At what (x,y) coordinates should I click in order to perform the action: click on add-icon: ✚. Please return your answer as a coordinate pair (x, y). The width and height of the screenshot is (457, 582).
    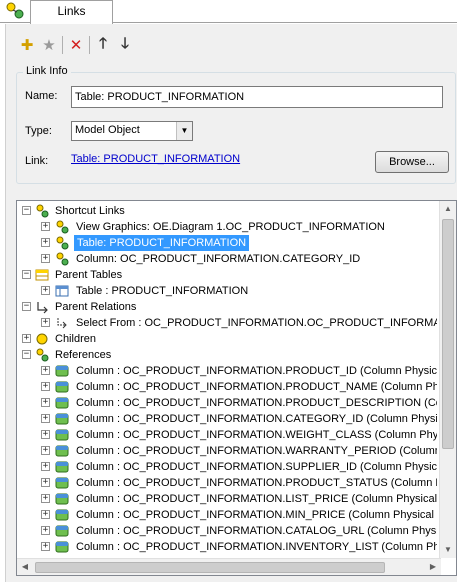
    Looking at the image, I should click on (27, 45).